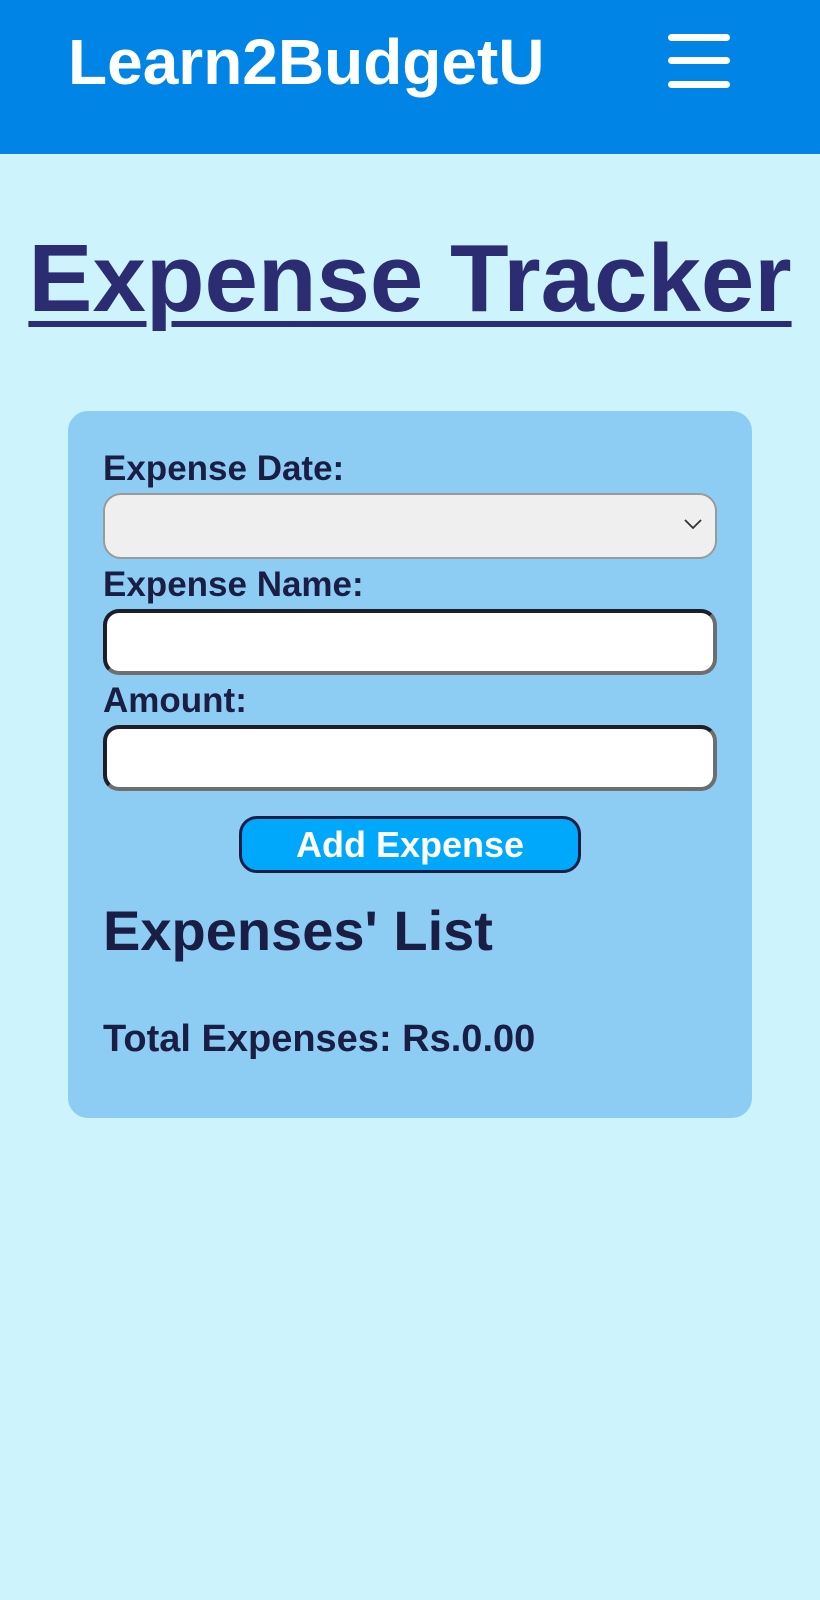  What do you see at coordinates (469, 1039) in the screenshot?
I see `total-expenses-value: Rs.0.00` at bounding box center [469, 1039].